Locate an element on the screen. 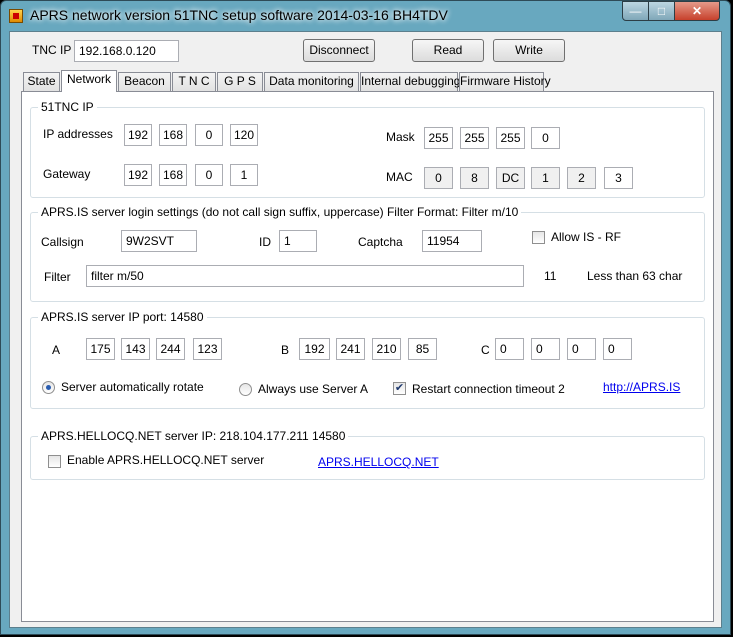 This screenshot has height=637, width=733. minimize-icon: — is located at coordinates (635, 11).